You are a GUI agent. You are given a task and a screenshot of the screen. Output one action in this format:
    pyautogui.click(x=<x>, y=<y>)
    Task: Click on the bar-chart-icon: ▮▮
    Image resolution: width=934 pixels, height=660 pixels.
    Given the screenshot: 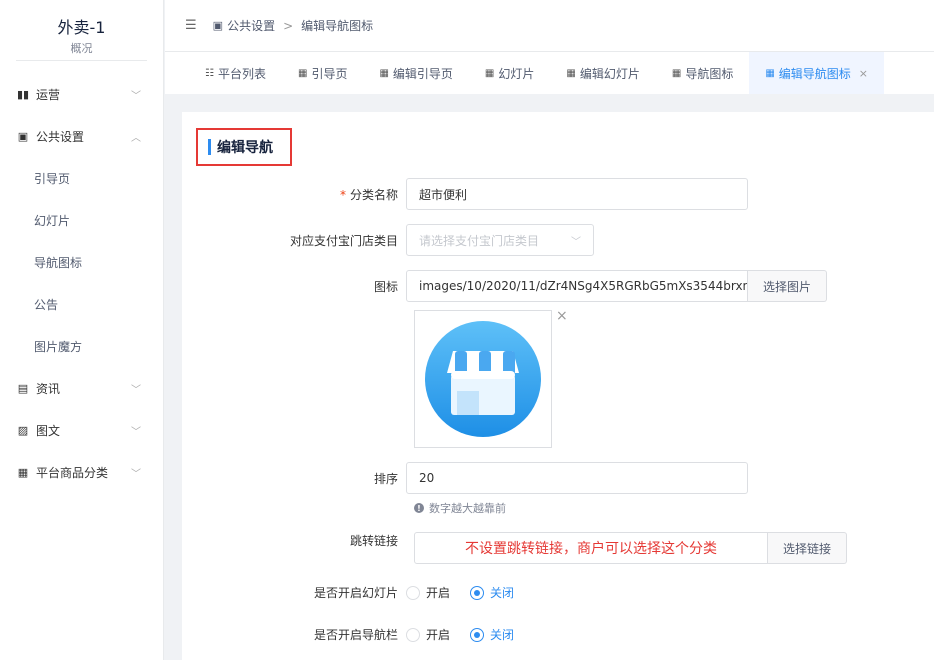 What is the action you would take?
    pyautogui.click(x=23, y=94)
    